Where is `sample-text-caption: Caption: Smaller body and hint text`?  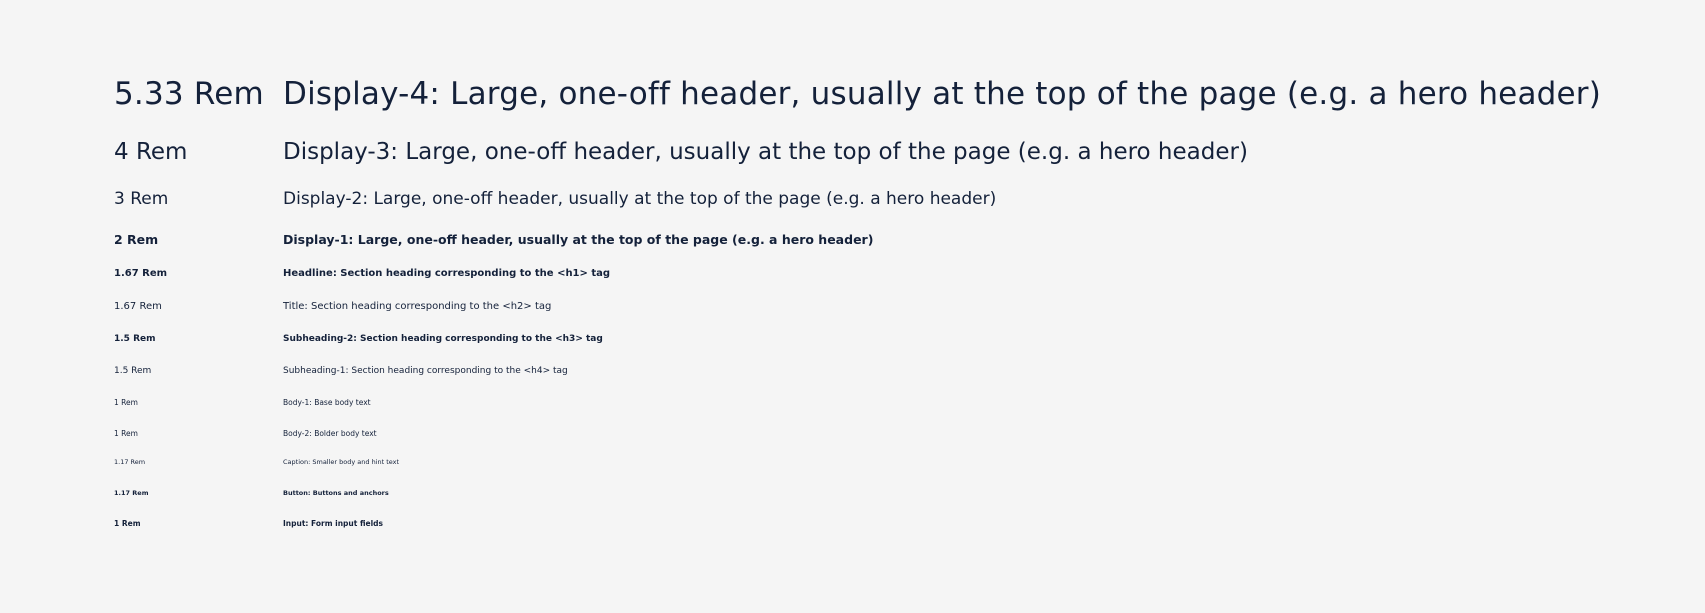 sample-text-caption: Caption: Smaller body and hint text is located at coordinates (341, 462).